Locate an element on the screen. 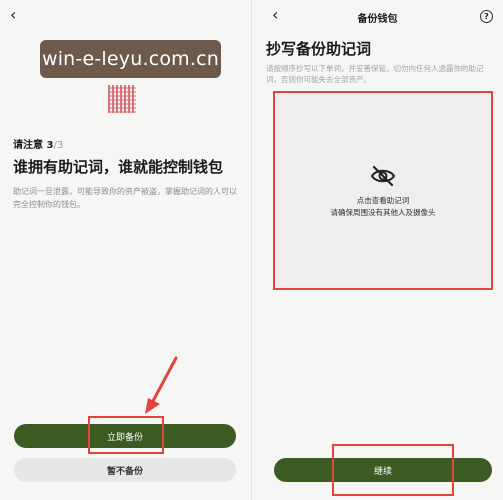 The width and height of the screenshot is (503, 500). continue-button: 继续 is located at coordinates (383, 470).